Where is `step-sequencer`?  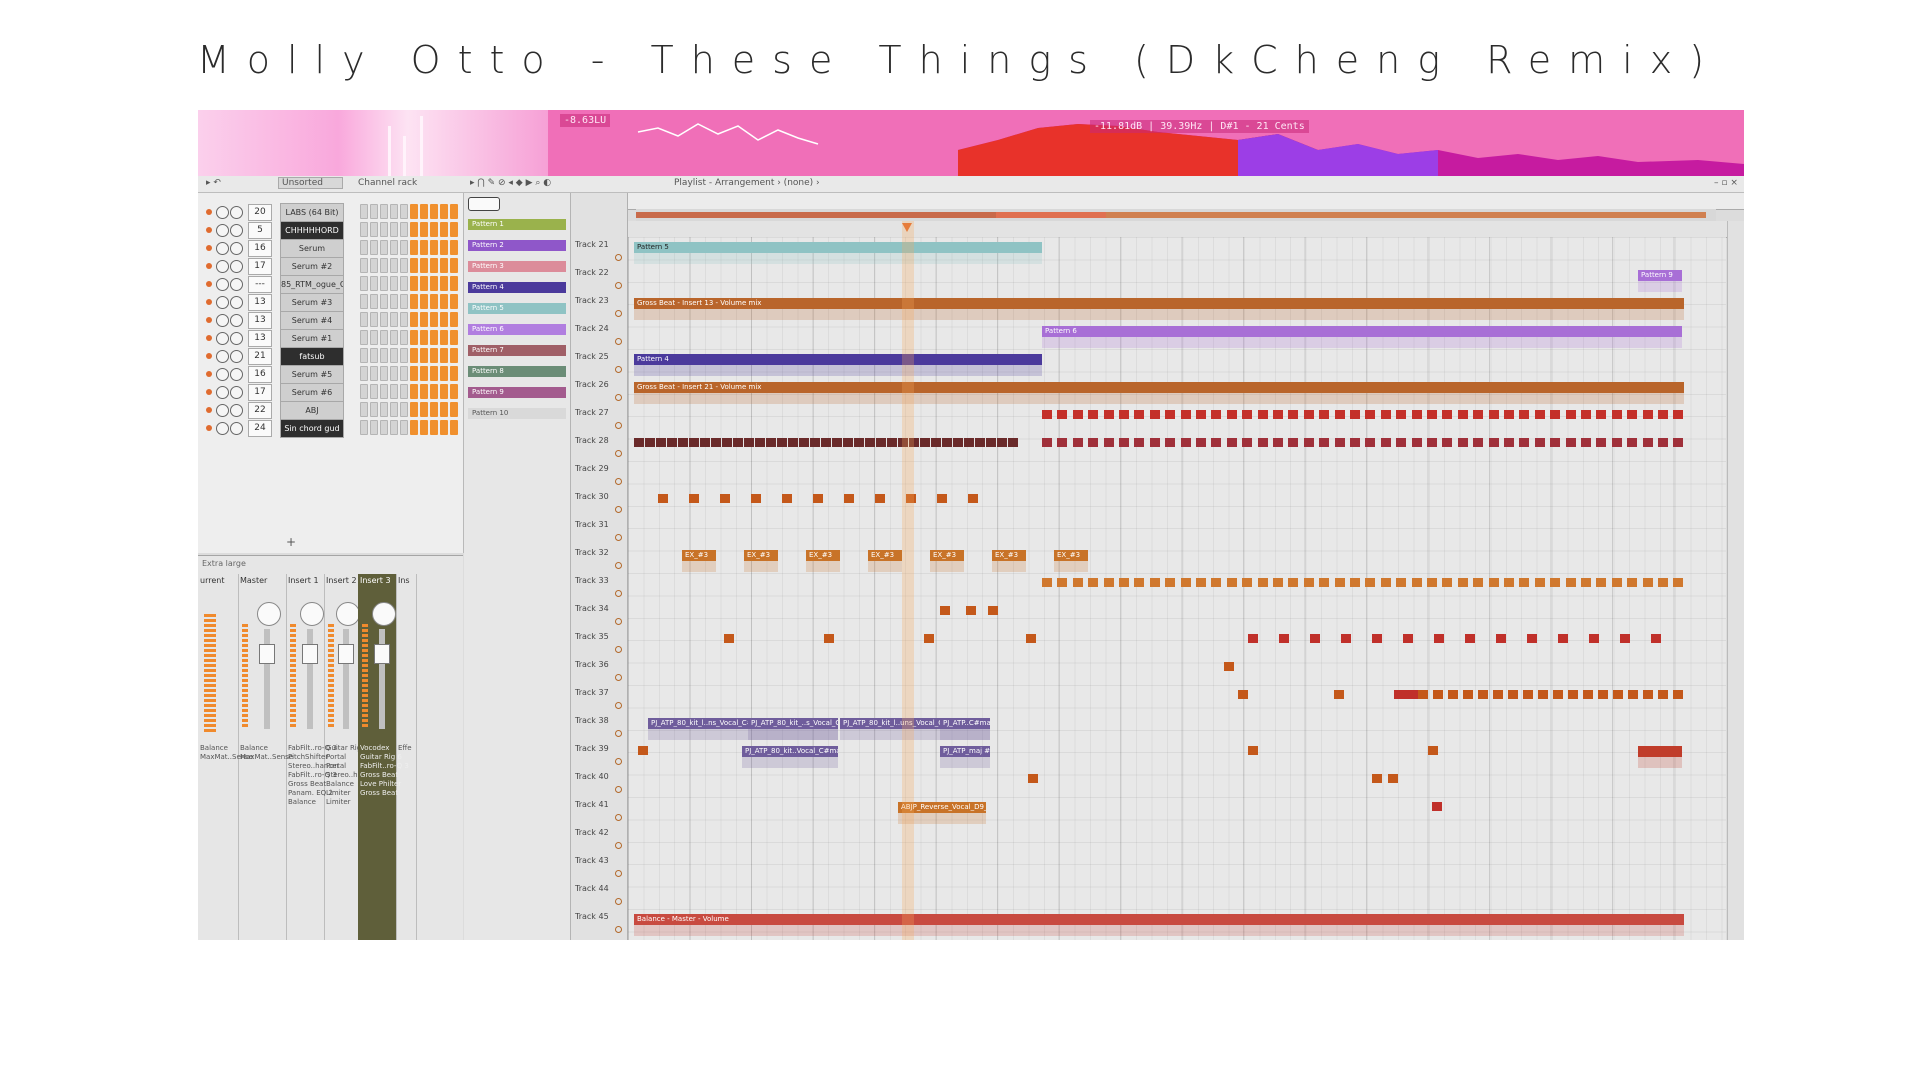 step-sequencer is located at coordinates (409, 338).